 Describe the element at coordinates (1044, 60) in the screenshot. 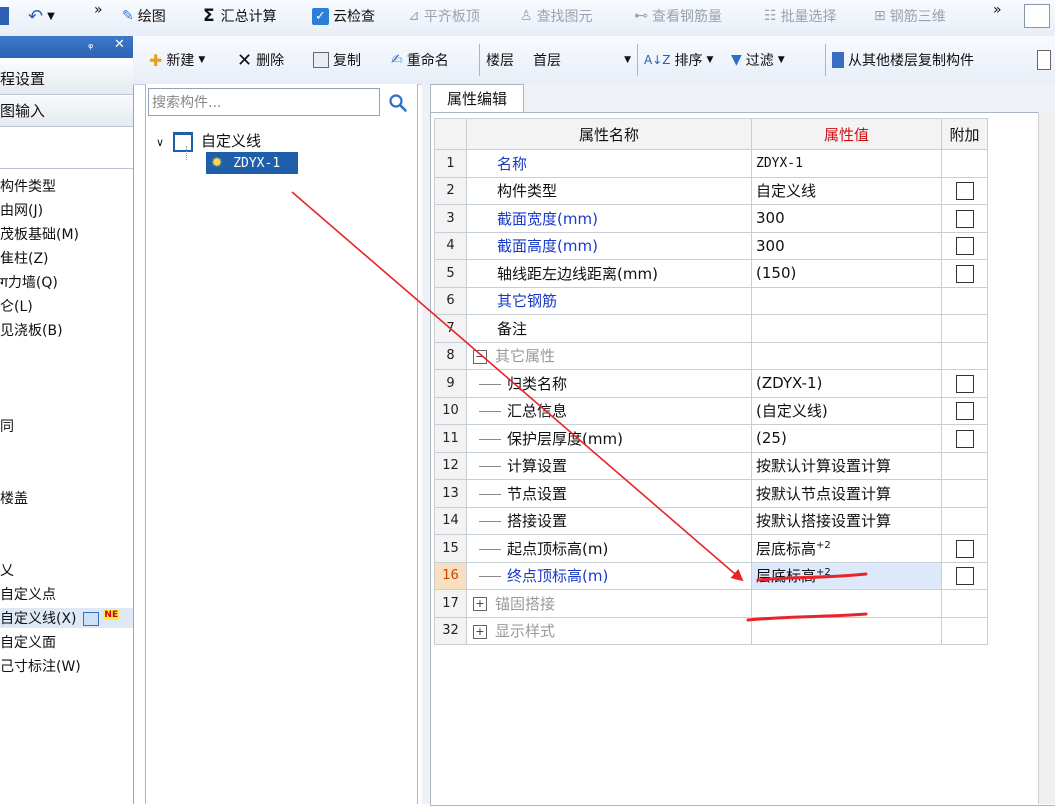

I see `toolbar-overflow-icon` at that location.